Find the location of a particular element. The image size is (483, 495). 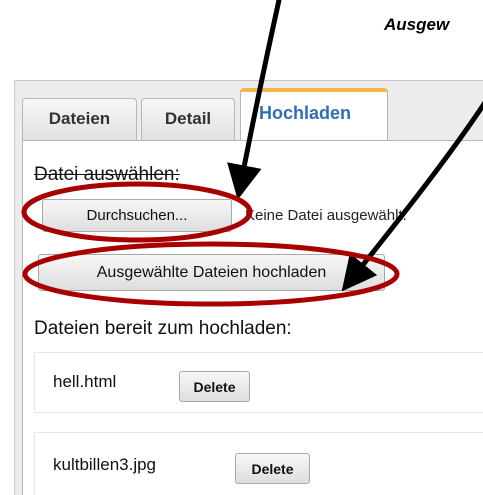

file-row: kultbillen3.jpg Delete is located at coordinates (258, 463).